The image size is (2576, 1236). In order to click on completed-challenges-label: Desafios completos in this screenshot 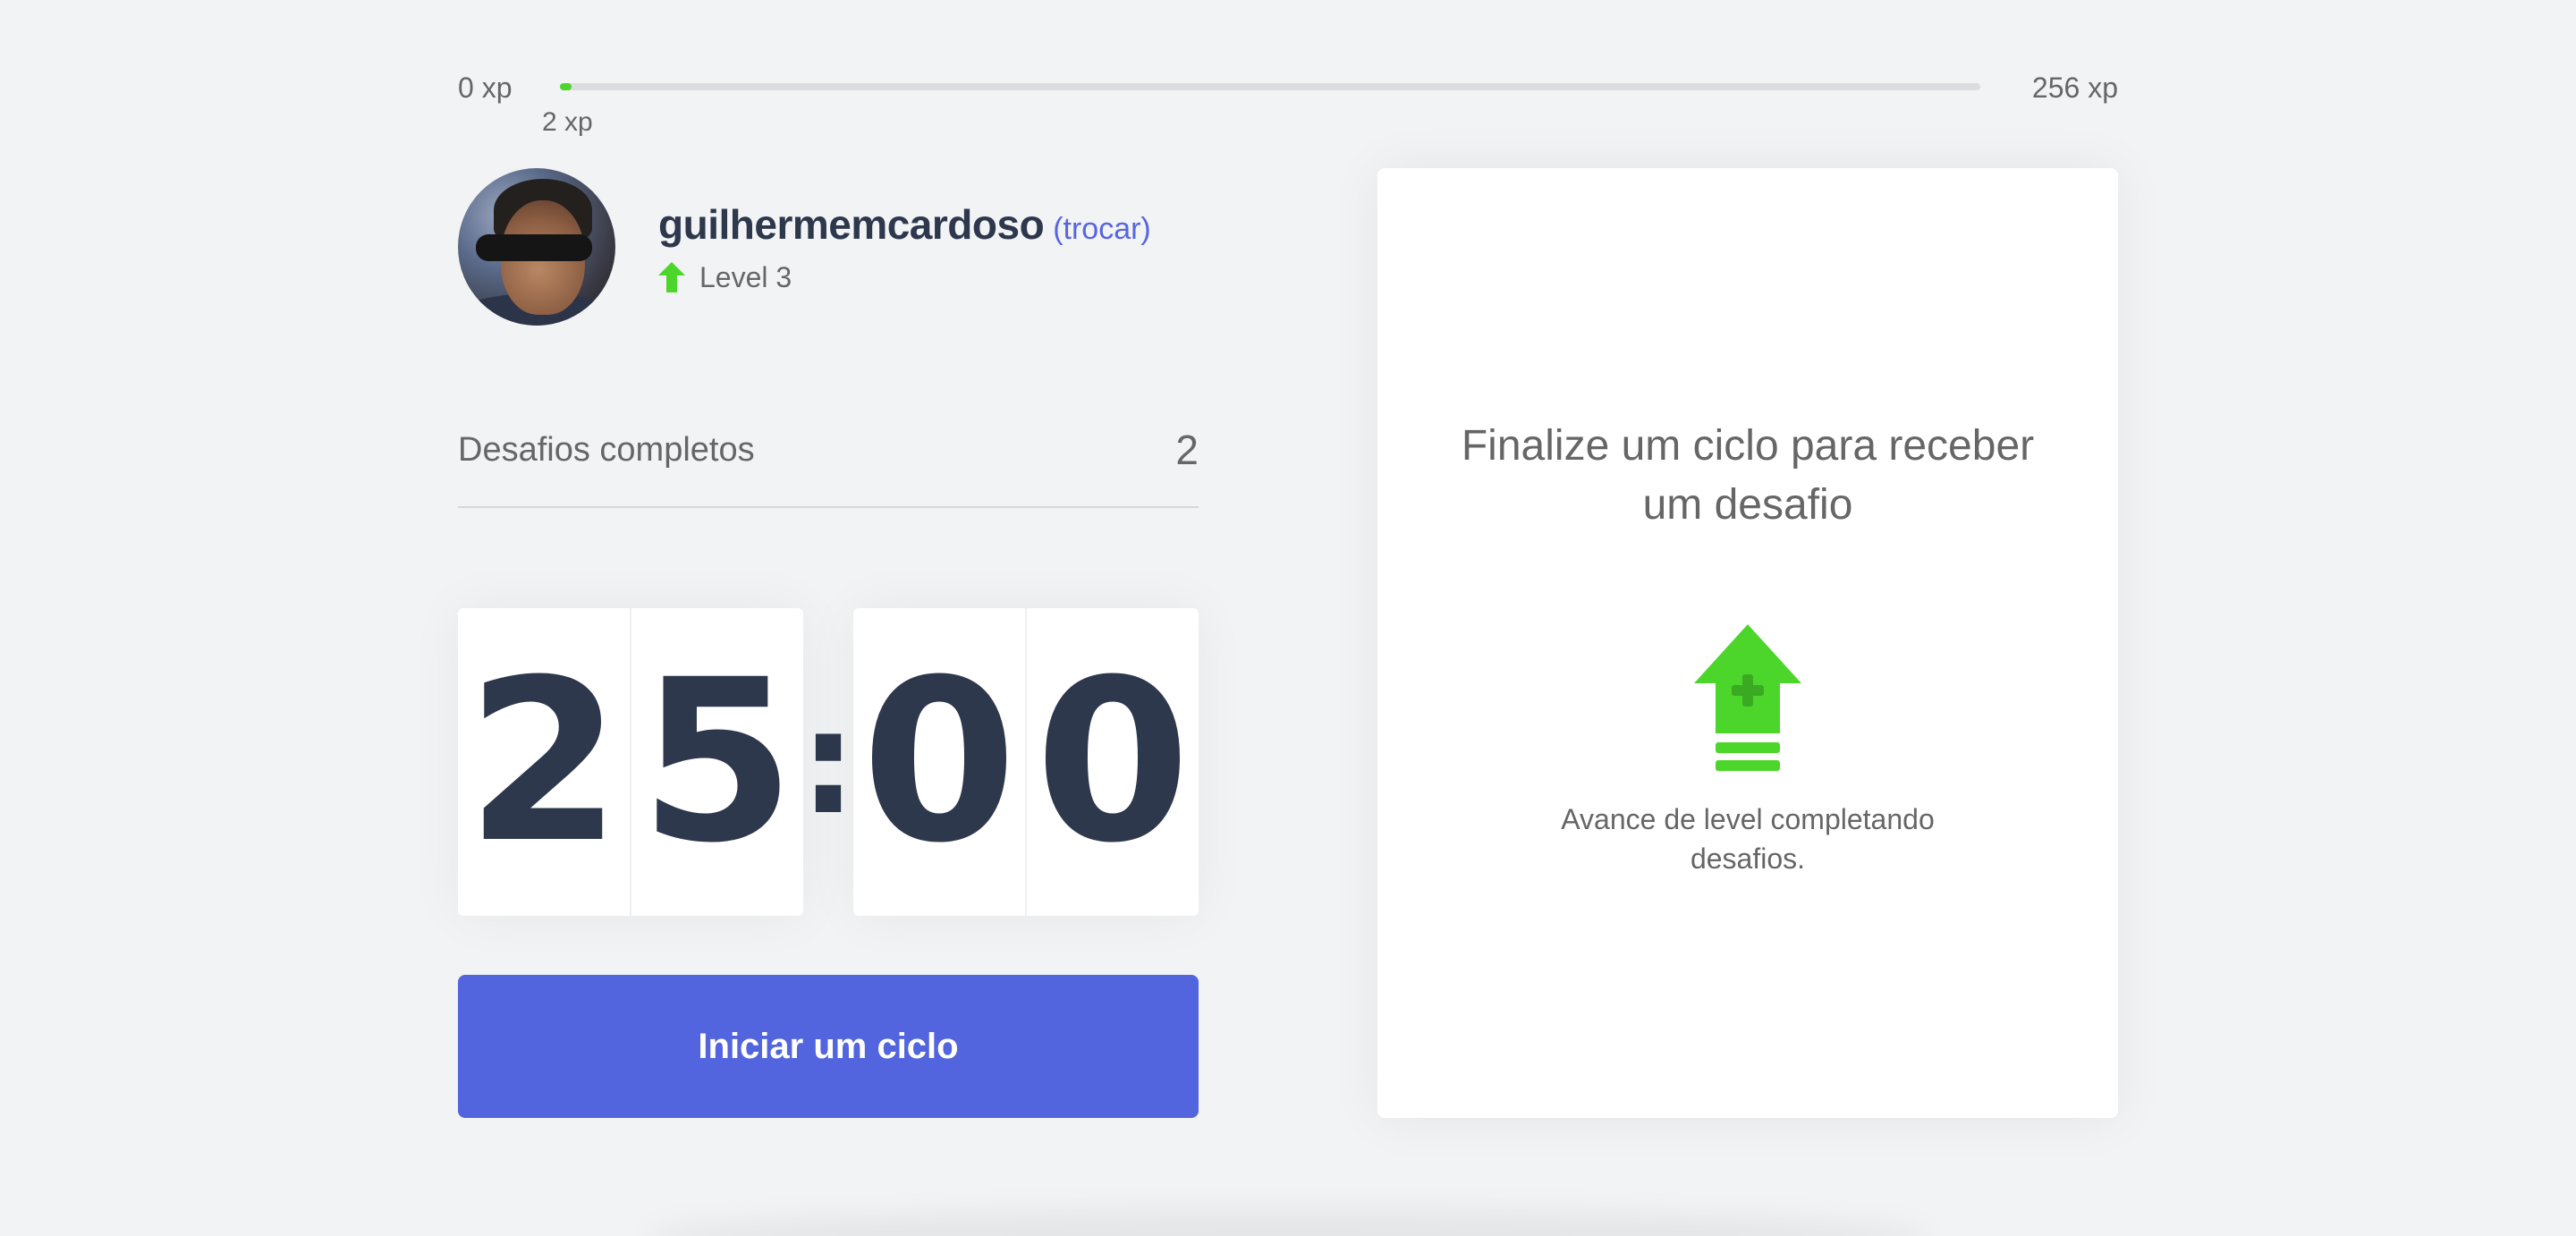, I will do `click(606, 450)`.